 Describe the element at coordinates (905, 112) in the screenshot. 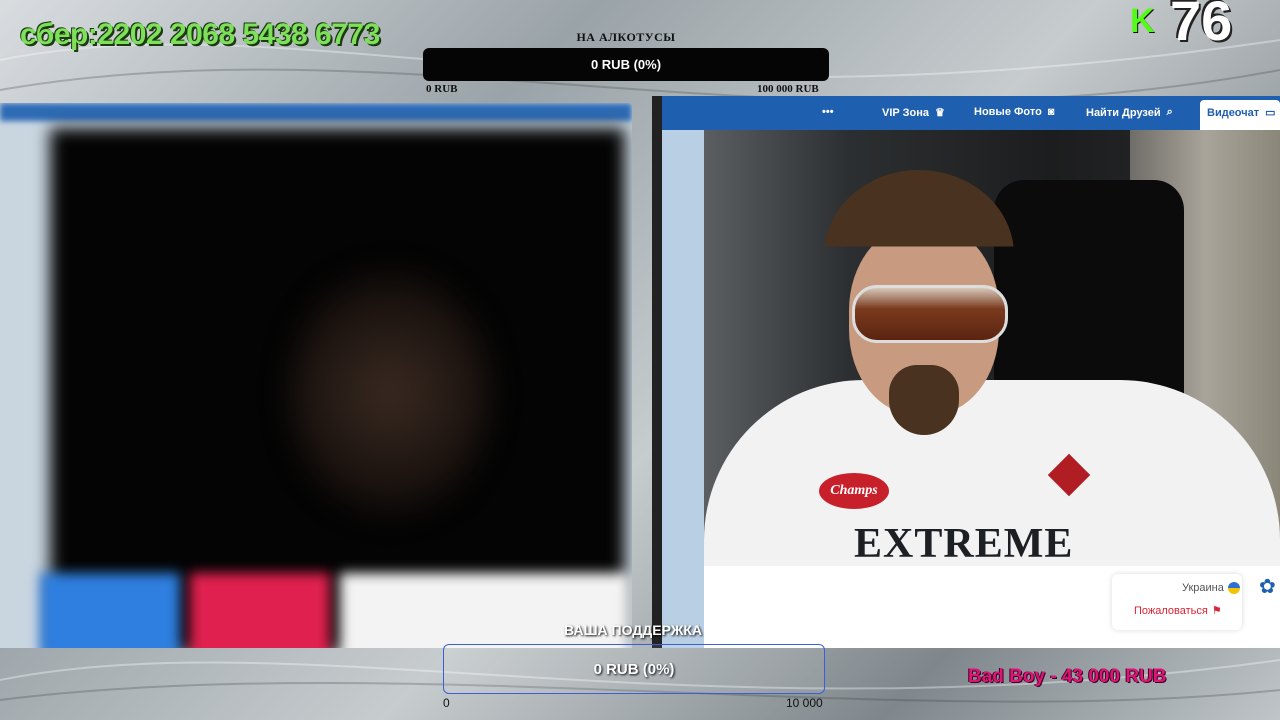

I see `nav-vip-label: VIP Зона` at that location.